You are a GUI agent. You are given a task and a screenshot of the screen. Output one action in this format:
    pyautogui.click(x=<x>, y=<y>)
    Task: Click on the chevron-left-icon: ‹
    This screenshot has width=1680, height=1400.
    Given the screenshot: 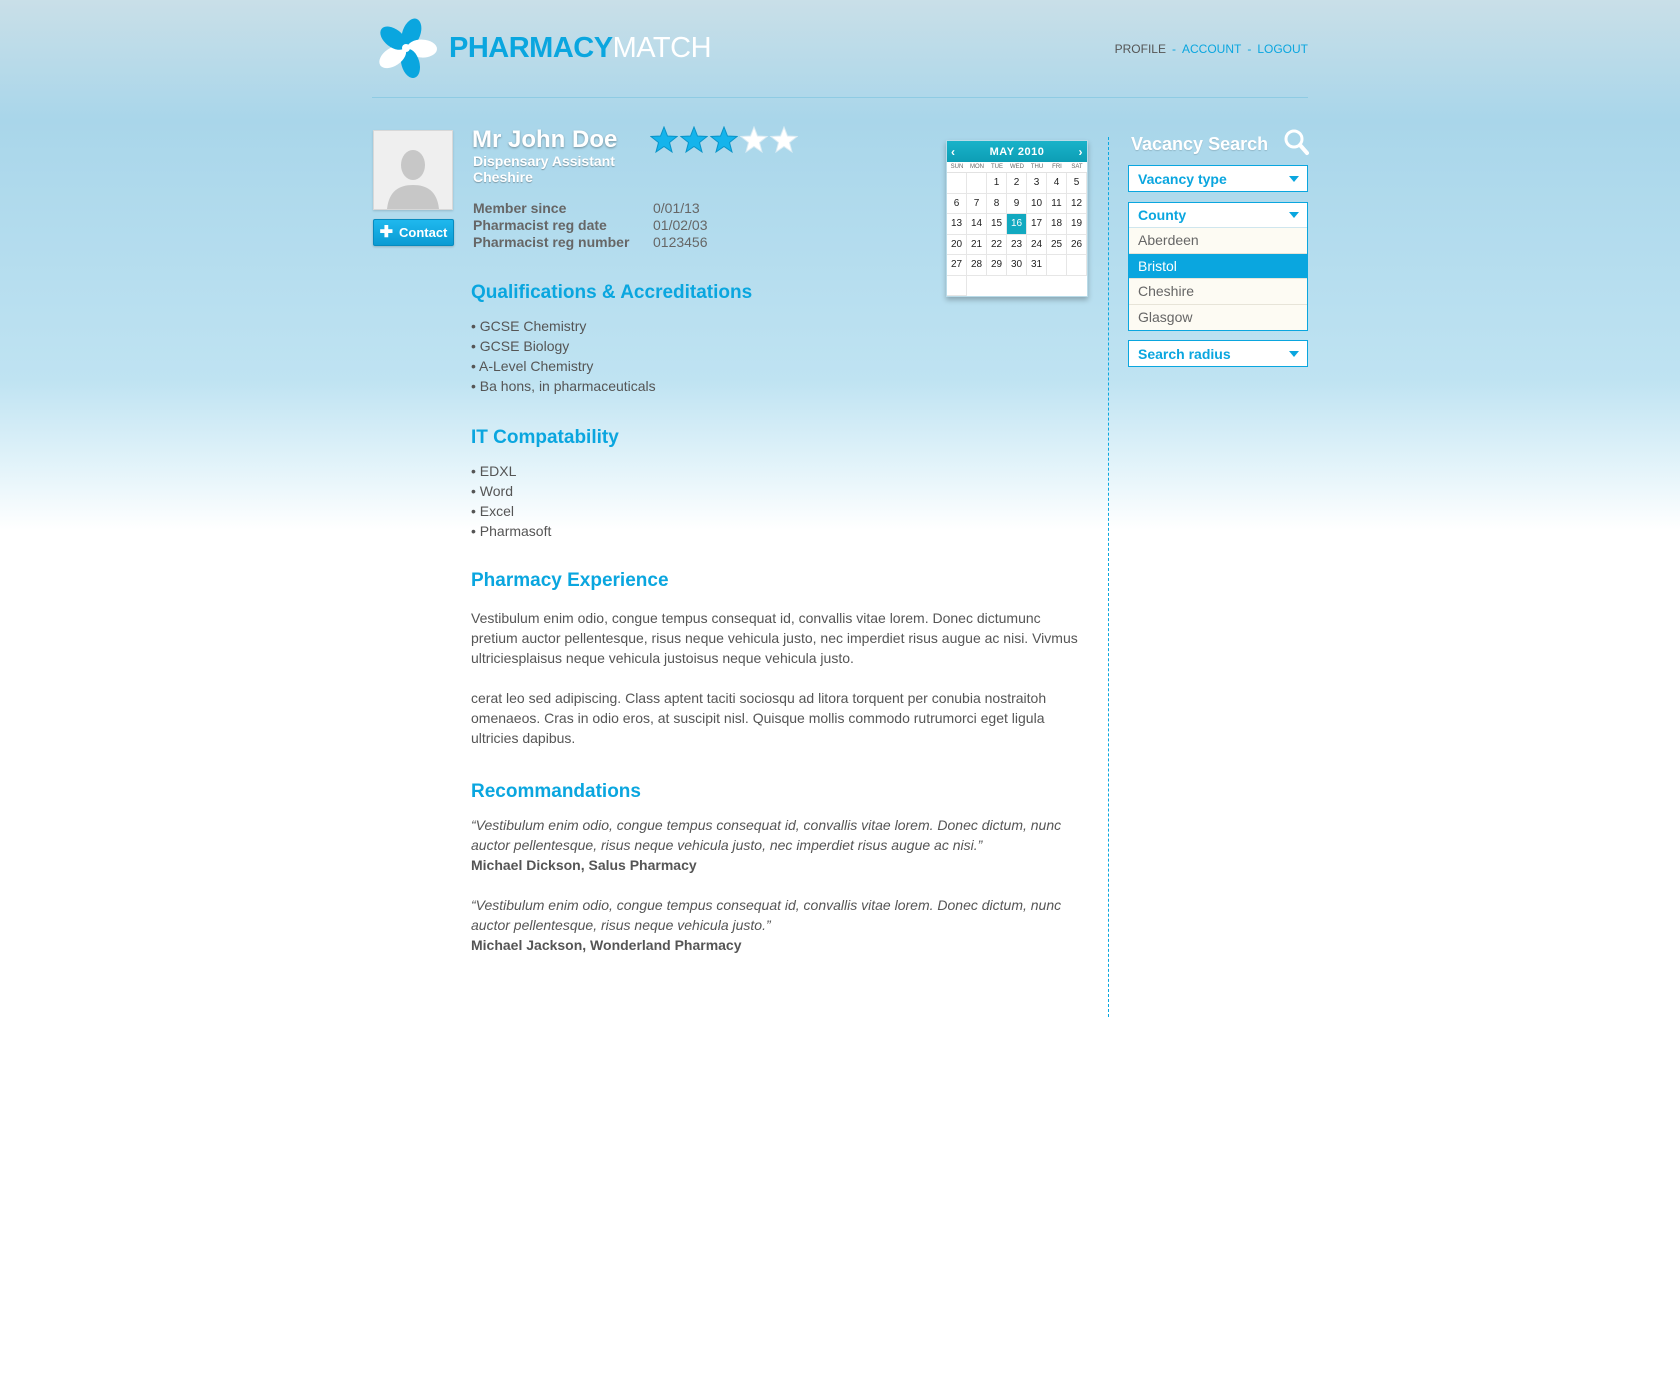 What is the action you would take?
    pyautogui.click(x=953, y=152)
    